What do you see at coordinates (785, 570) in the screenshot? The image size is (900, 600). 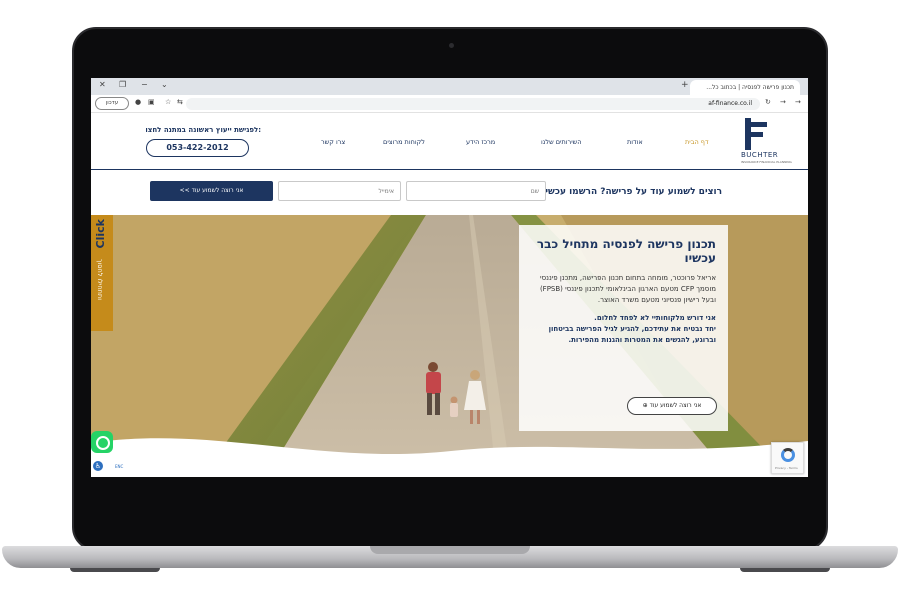 I see `laptop-foot-right` at bounding box center [785, 570].